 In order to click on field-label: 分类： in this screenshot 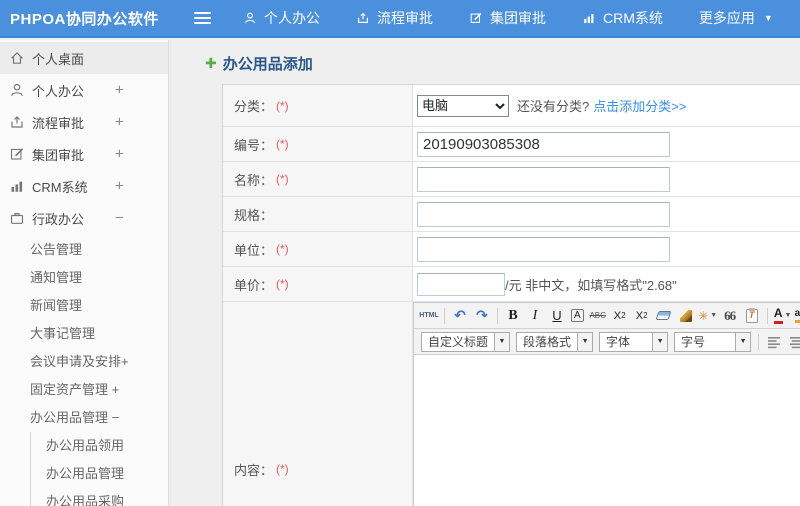, I will do `click(254, 106)`.